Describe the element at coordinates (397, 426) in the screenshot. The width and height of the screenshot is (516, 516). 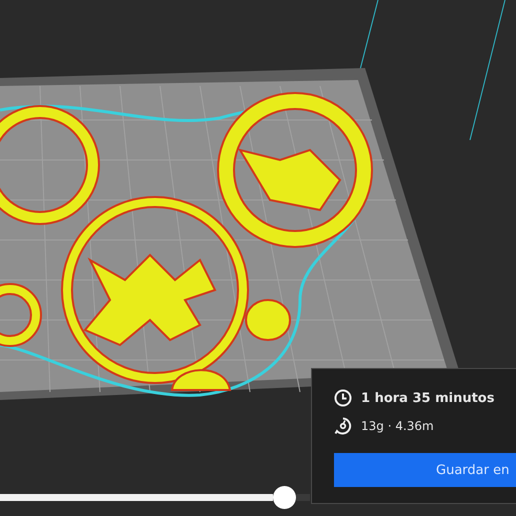
I see `material-usage: 13g · 4.36m` at that location.